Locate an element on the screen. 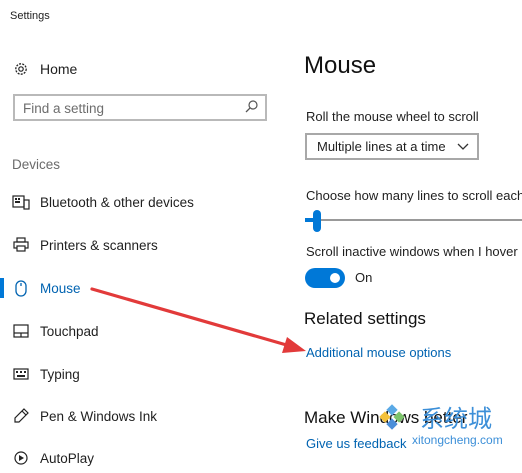  dropdown-value: Multiple lines at a time is located at coordinates (381, 146).